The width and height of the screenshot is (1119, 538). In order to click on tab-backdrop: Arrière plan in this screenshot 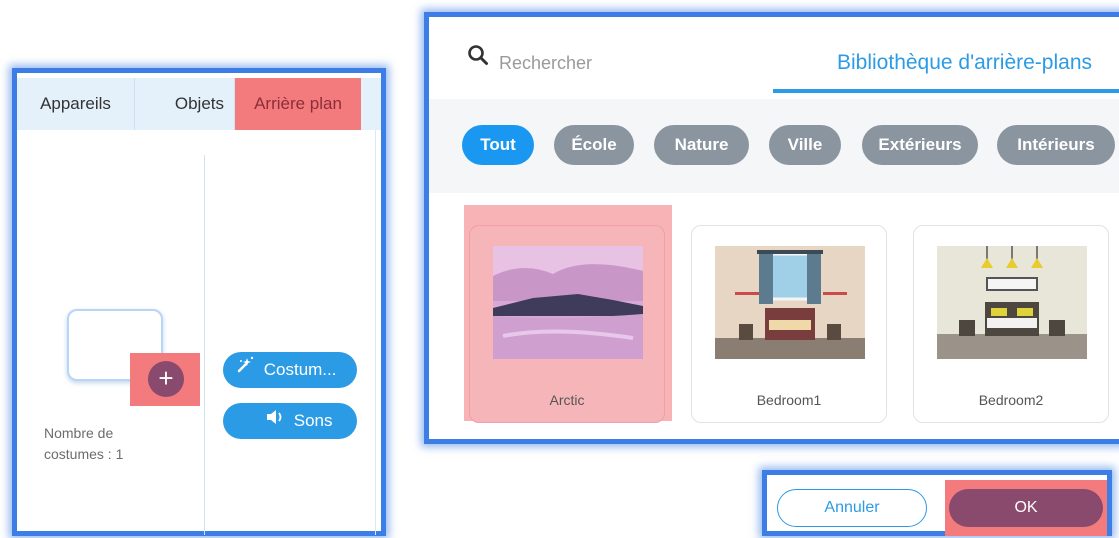, I will do `click(298, 104)`.